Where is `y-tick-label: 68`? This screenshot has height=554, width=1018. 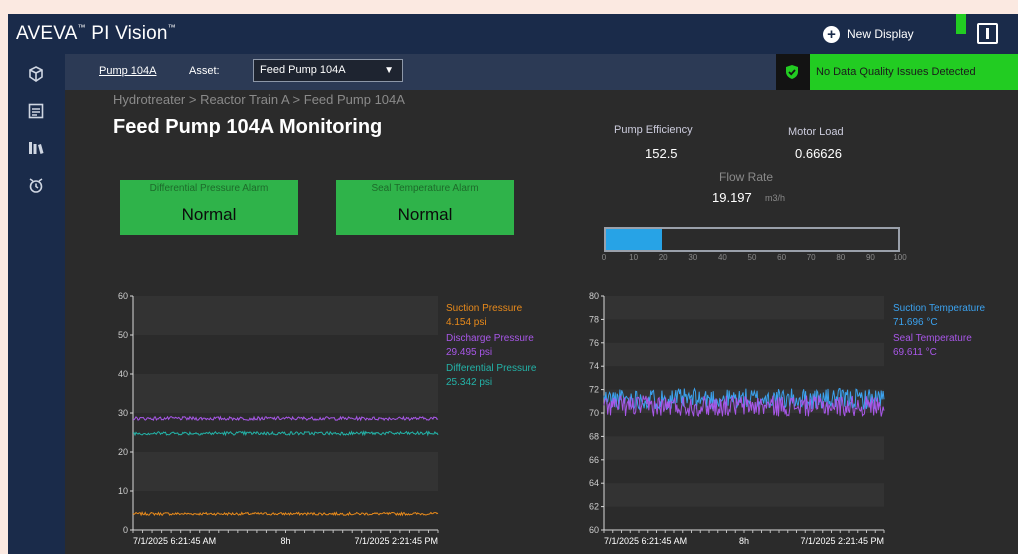 y-tick-label: 68 is located at coordinates (594, 436).